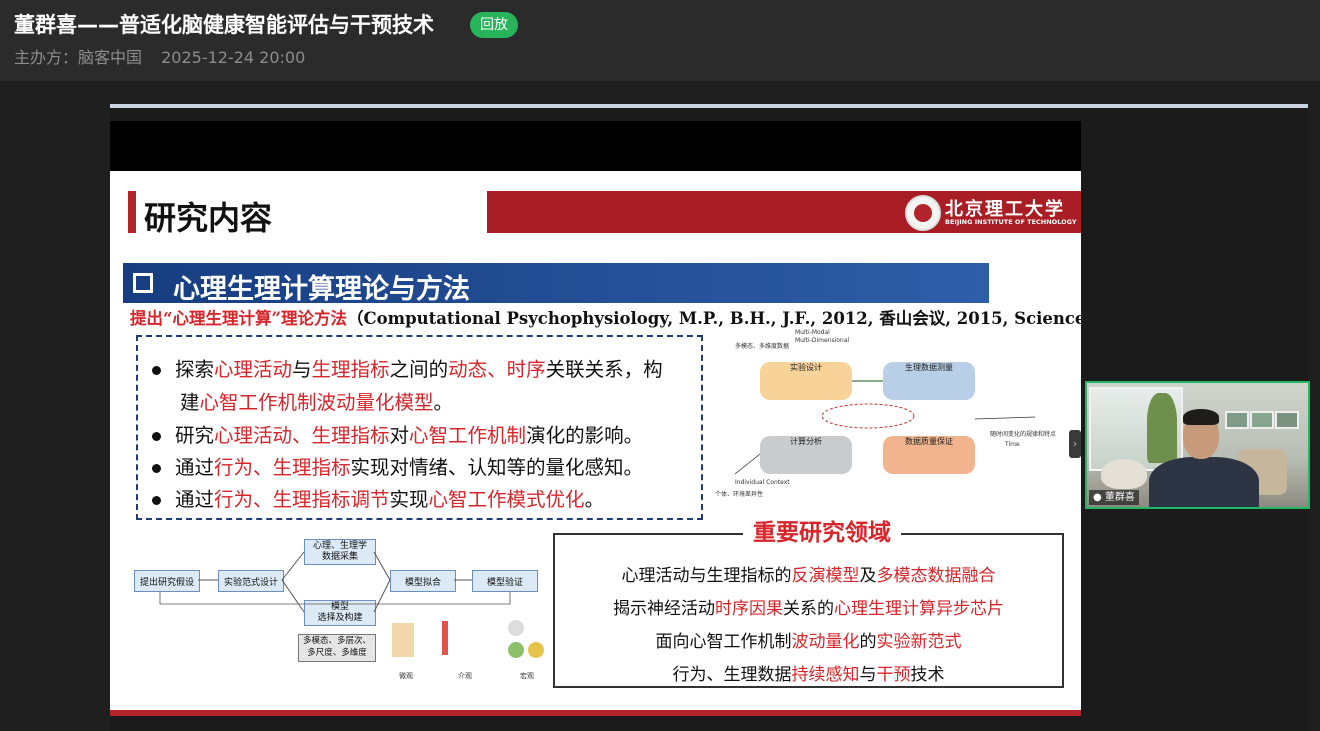  Describe the element at coordinates (378, 497) in the screenshot. I see `bullet-4: 通过行为、生理指标调节实现心智工作模式优化。` at that location.